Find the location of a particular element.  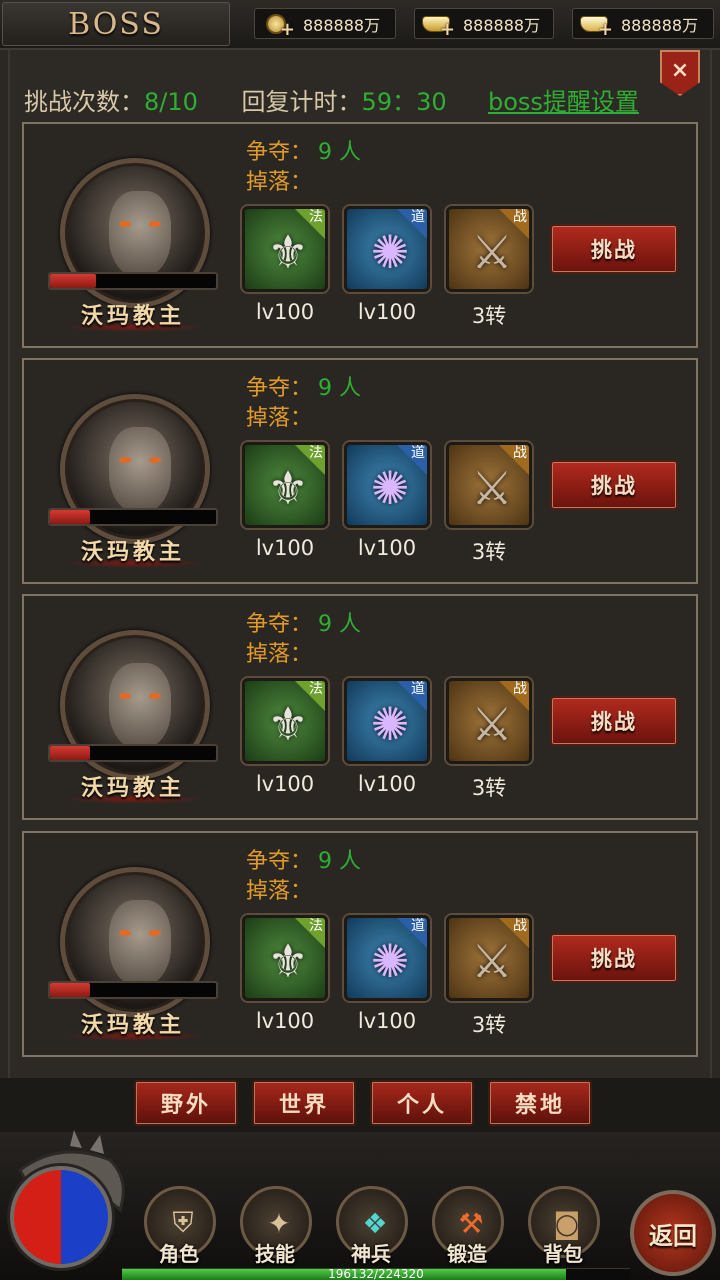

exp-bar: 196132/224320 is located at coordinates (376, 1273).